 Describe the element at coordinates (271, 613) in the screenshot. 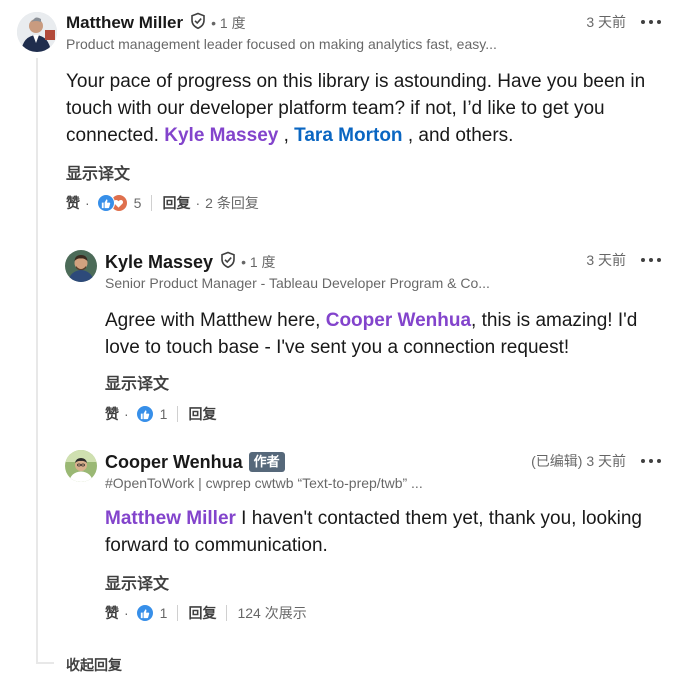

I see `impressions-count: 124 次展示` at that location.